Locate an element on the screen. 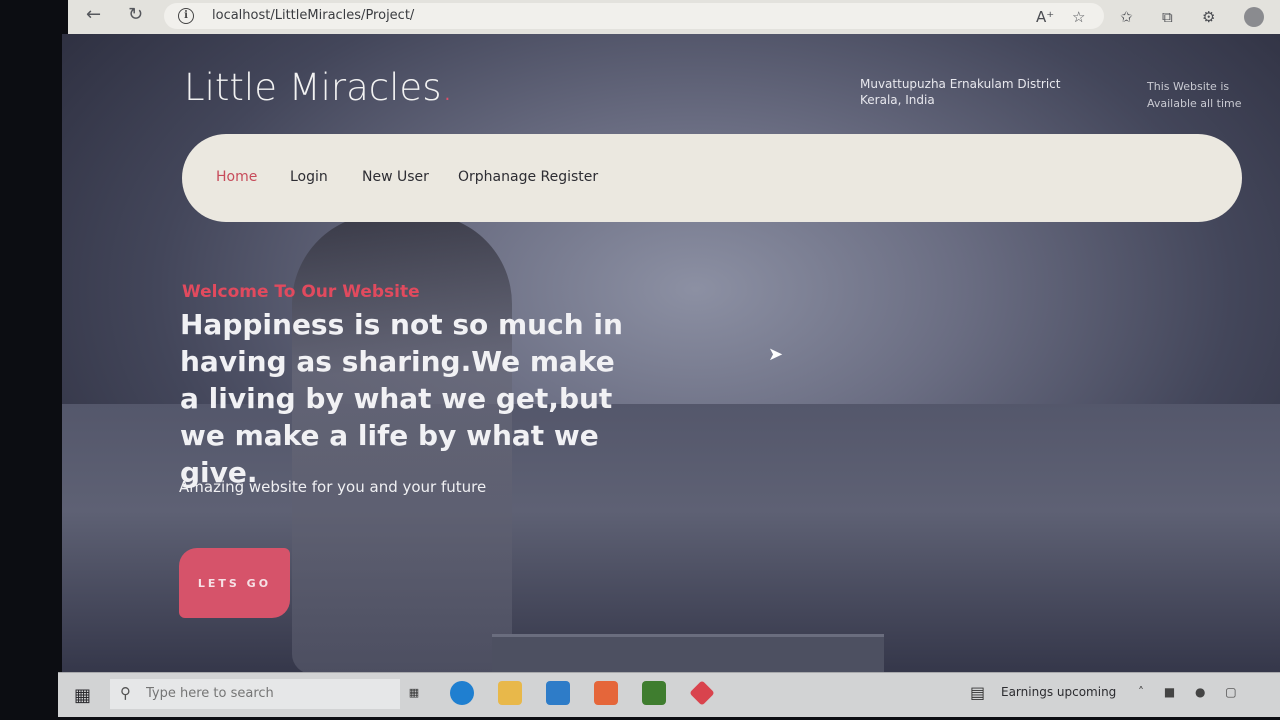  hero-image-case is located at coordinates (688, 653).